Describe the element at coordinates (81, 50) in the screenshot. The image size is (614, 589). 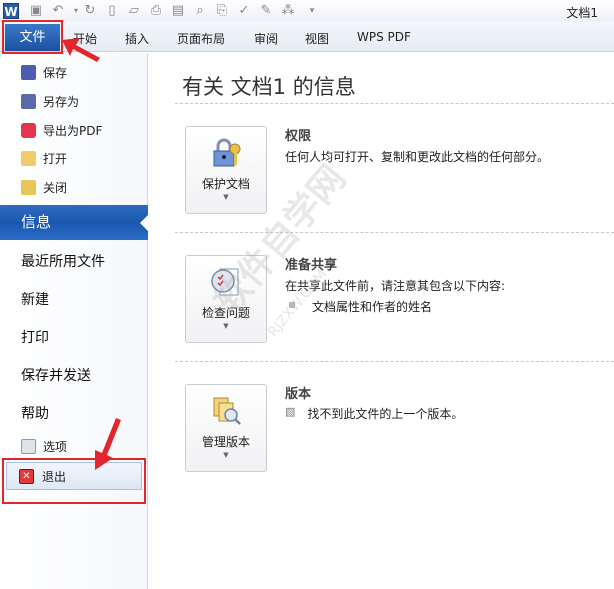
I see `arrow-to-file-tab-icon` at that location.